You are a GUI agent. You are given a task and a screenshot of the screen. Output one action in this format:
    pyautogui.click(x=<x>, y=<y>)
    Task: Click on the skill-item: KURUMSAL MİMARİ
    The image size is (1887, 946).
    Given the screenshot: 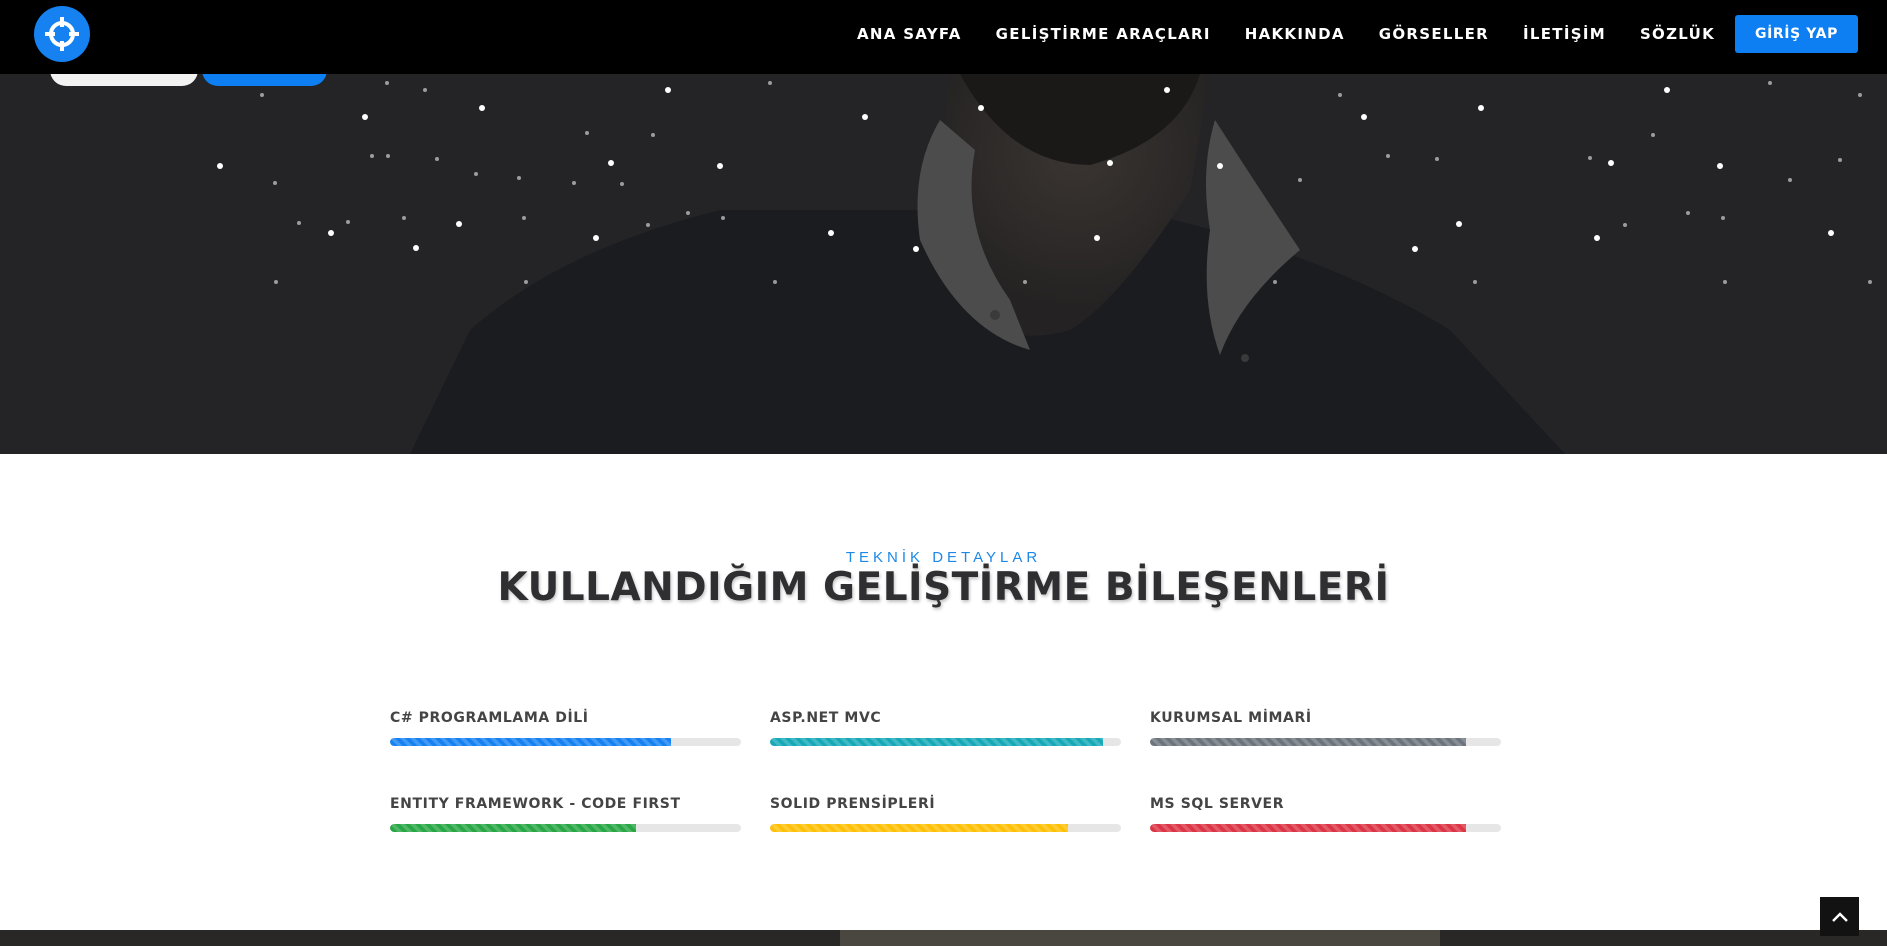 What is the action you would take?
    pyautogui.click(x=1325, y=728)
    